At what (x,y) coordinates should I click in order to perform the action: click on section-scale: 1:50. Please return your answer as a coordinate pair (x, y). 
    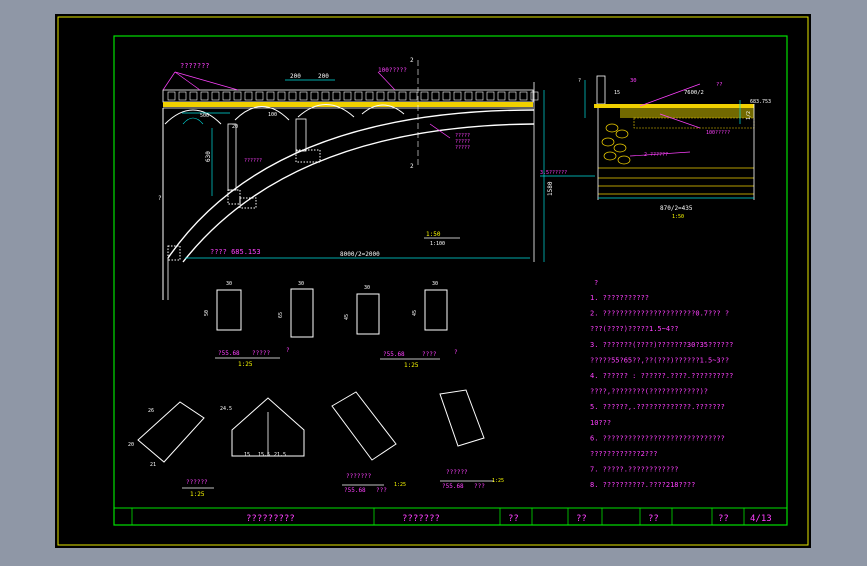
    Looking at the image, I should click on (678, 217).